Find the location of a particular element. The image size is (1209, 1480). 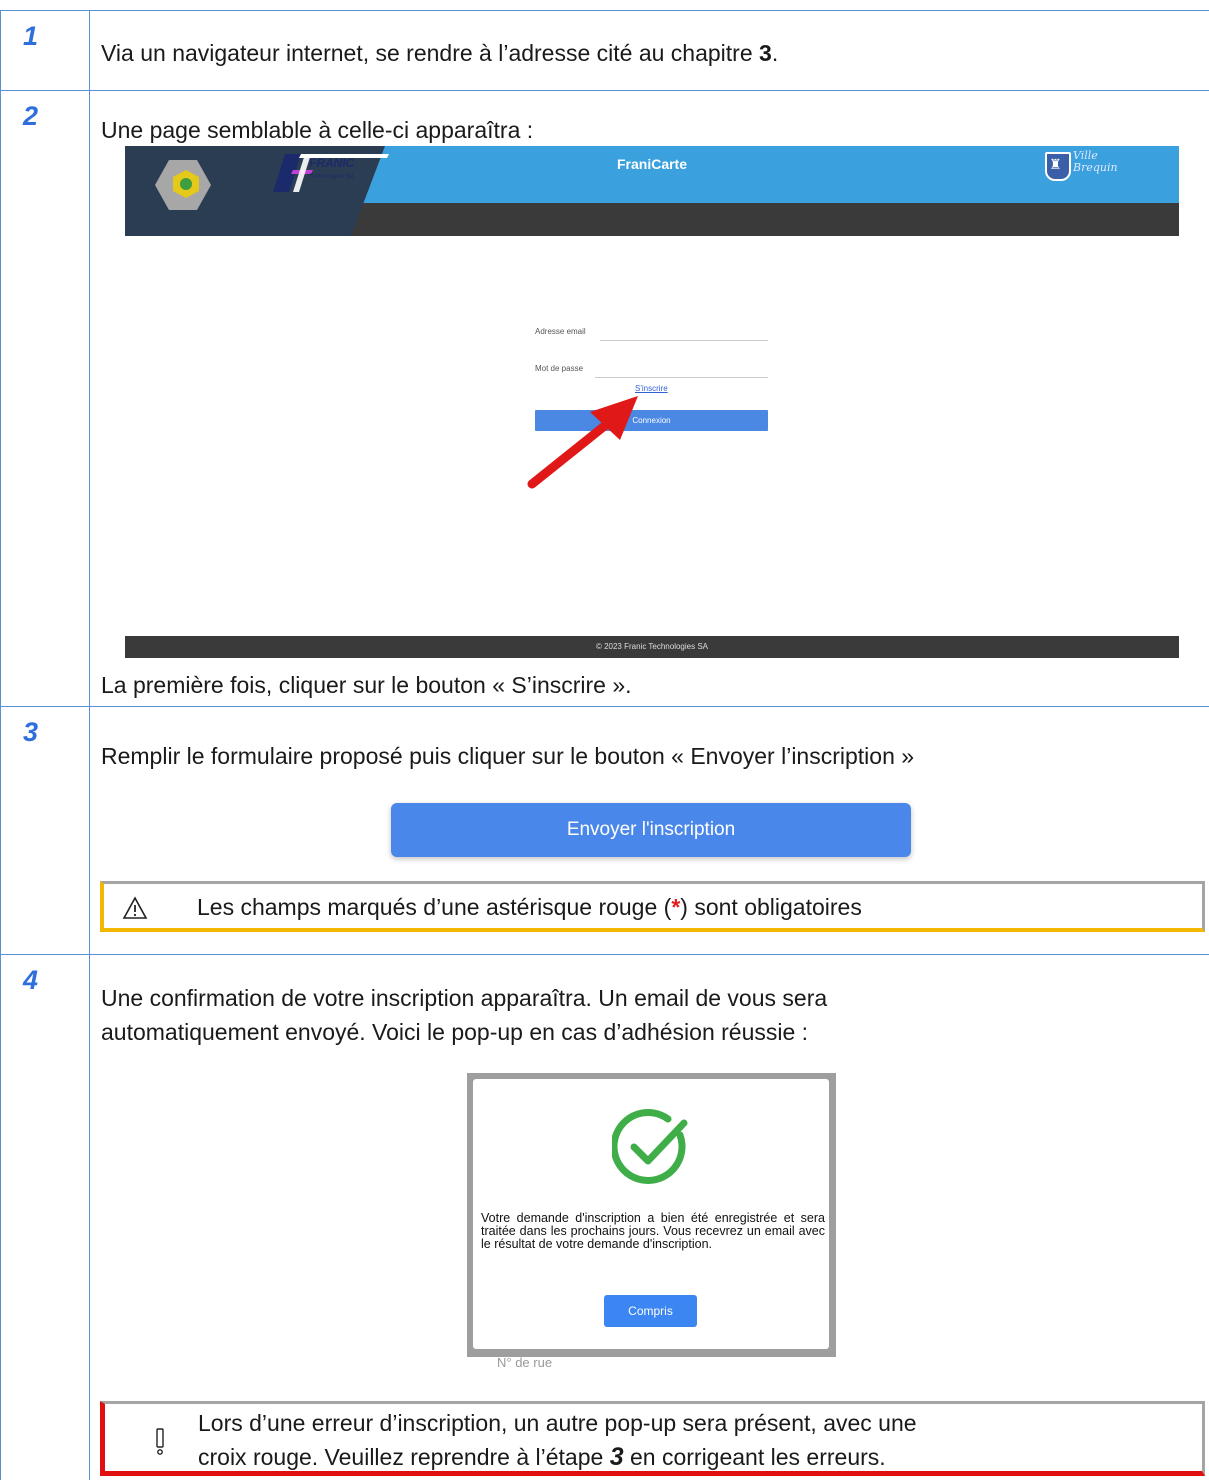

password-label: Mot de passe is located at coordinates (559, 368).